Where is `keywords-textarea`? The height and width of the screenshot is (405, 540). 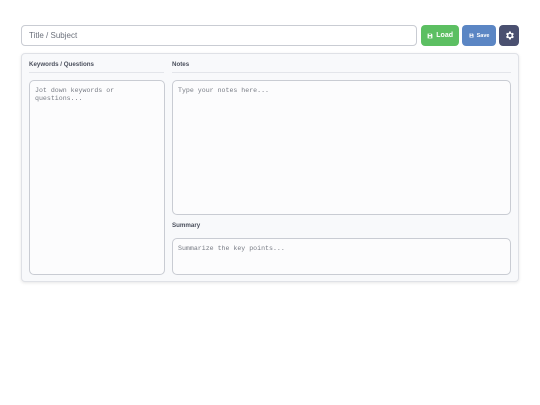 keywords-textarea is located at coordinates (97, 177).